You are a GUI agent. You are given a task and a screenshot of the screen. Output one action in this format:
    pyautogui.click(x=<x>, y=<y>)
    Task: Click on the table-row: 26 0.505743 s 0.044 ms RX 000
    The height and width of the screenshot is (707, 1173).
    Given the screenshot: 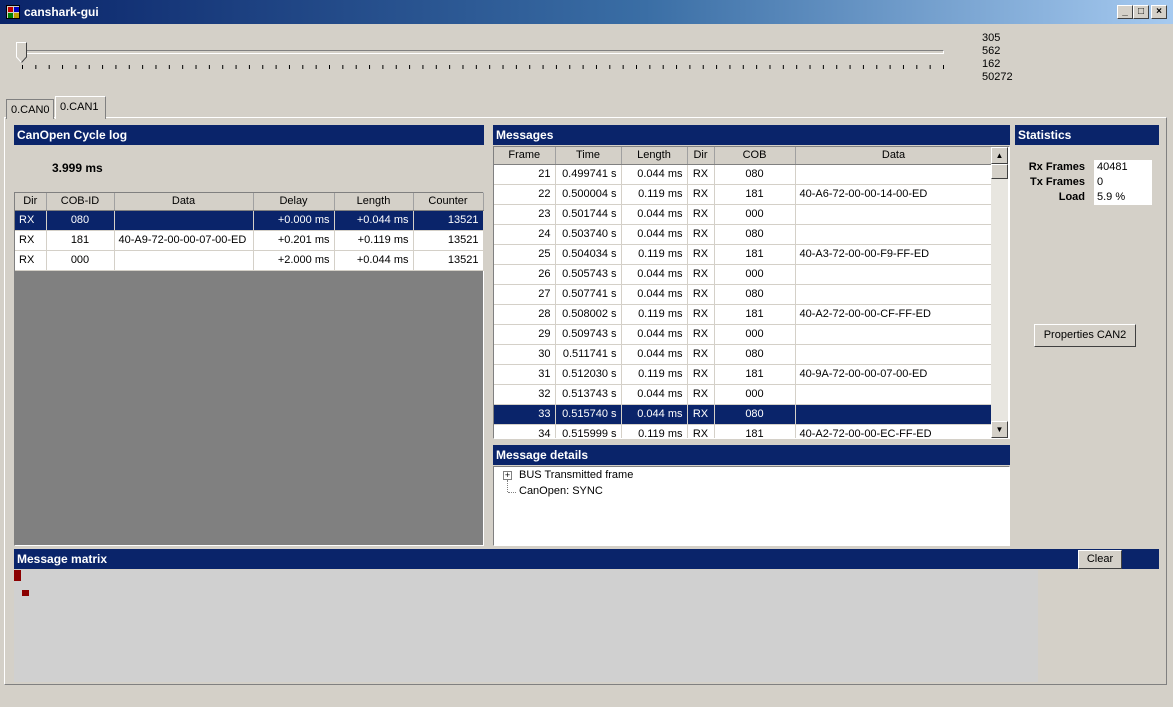 What is the action you would take?
    pyautogui.click(x=743, y=274)
    